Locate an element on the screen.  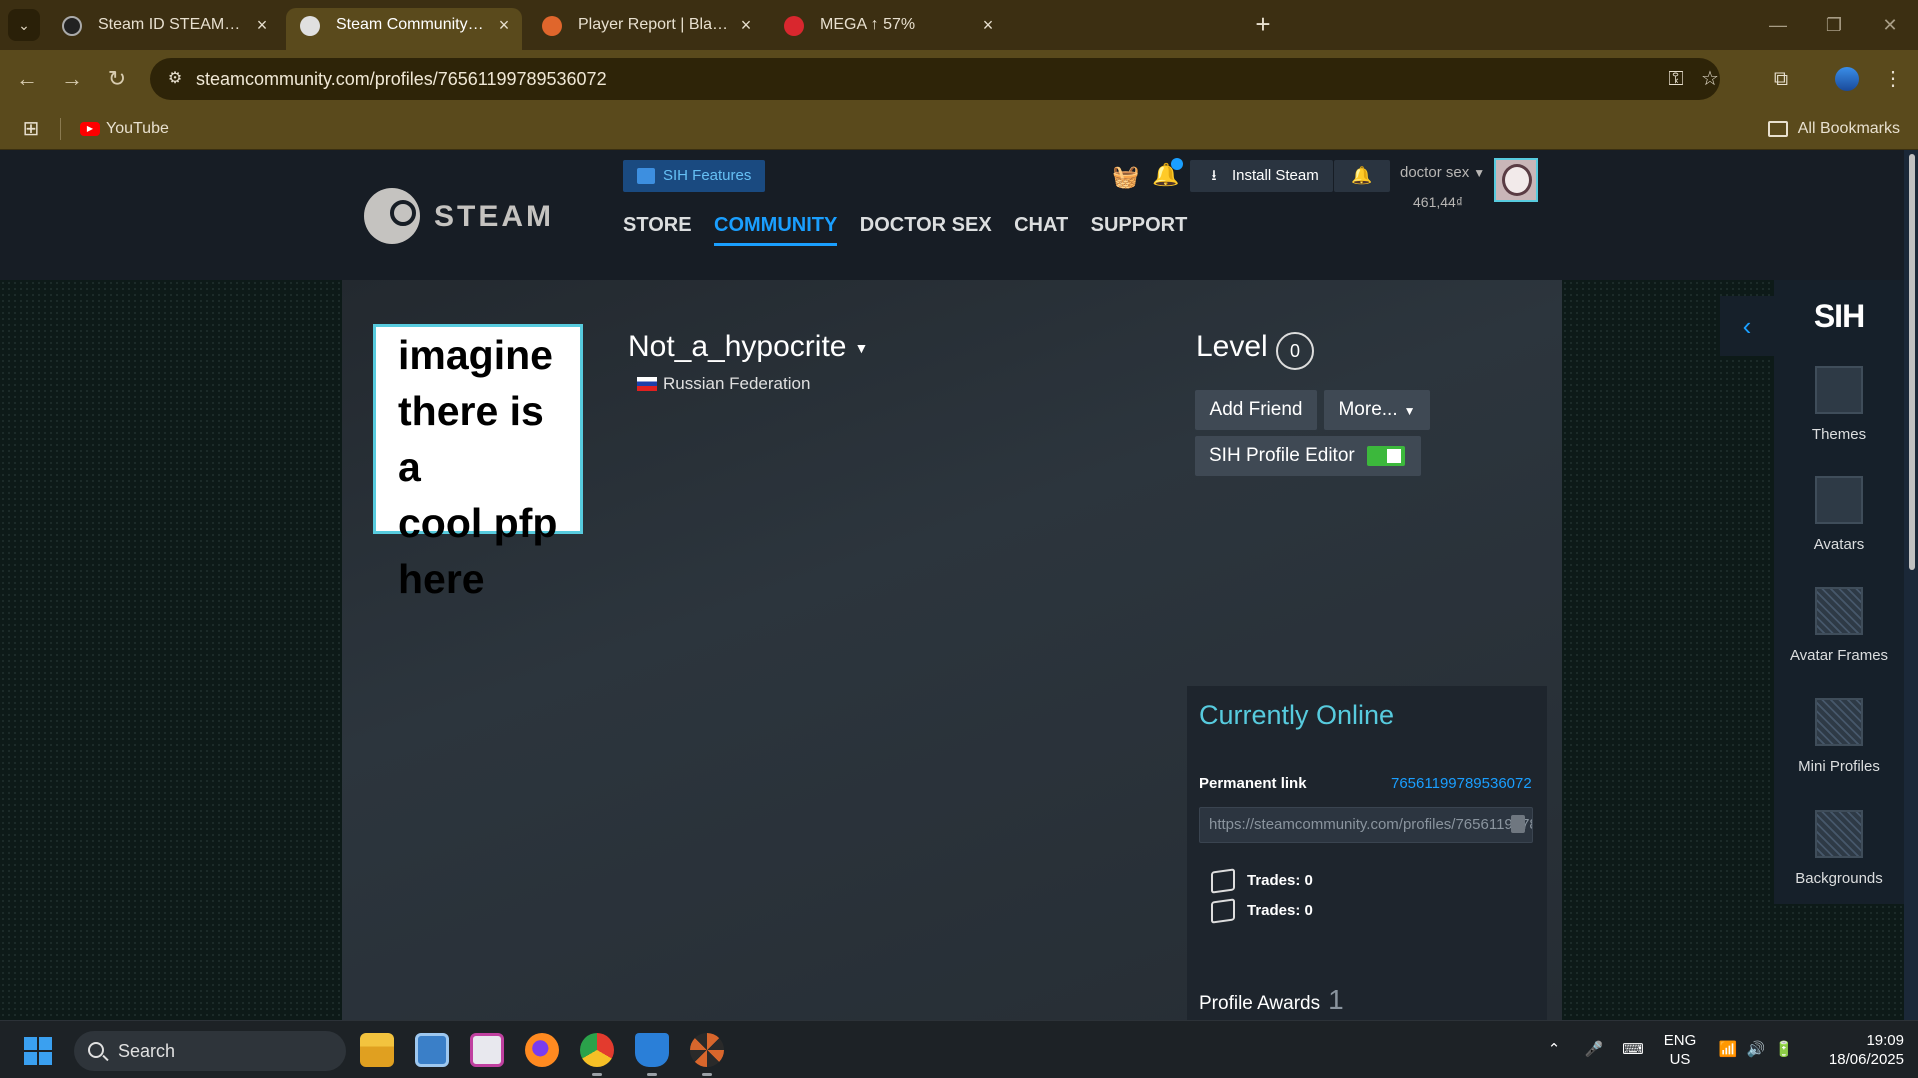
sih-tool-label: Mini Profiles is located at coordinates (1839, 766).